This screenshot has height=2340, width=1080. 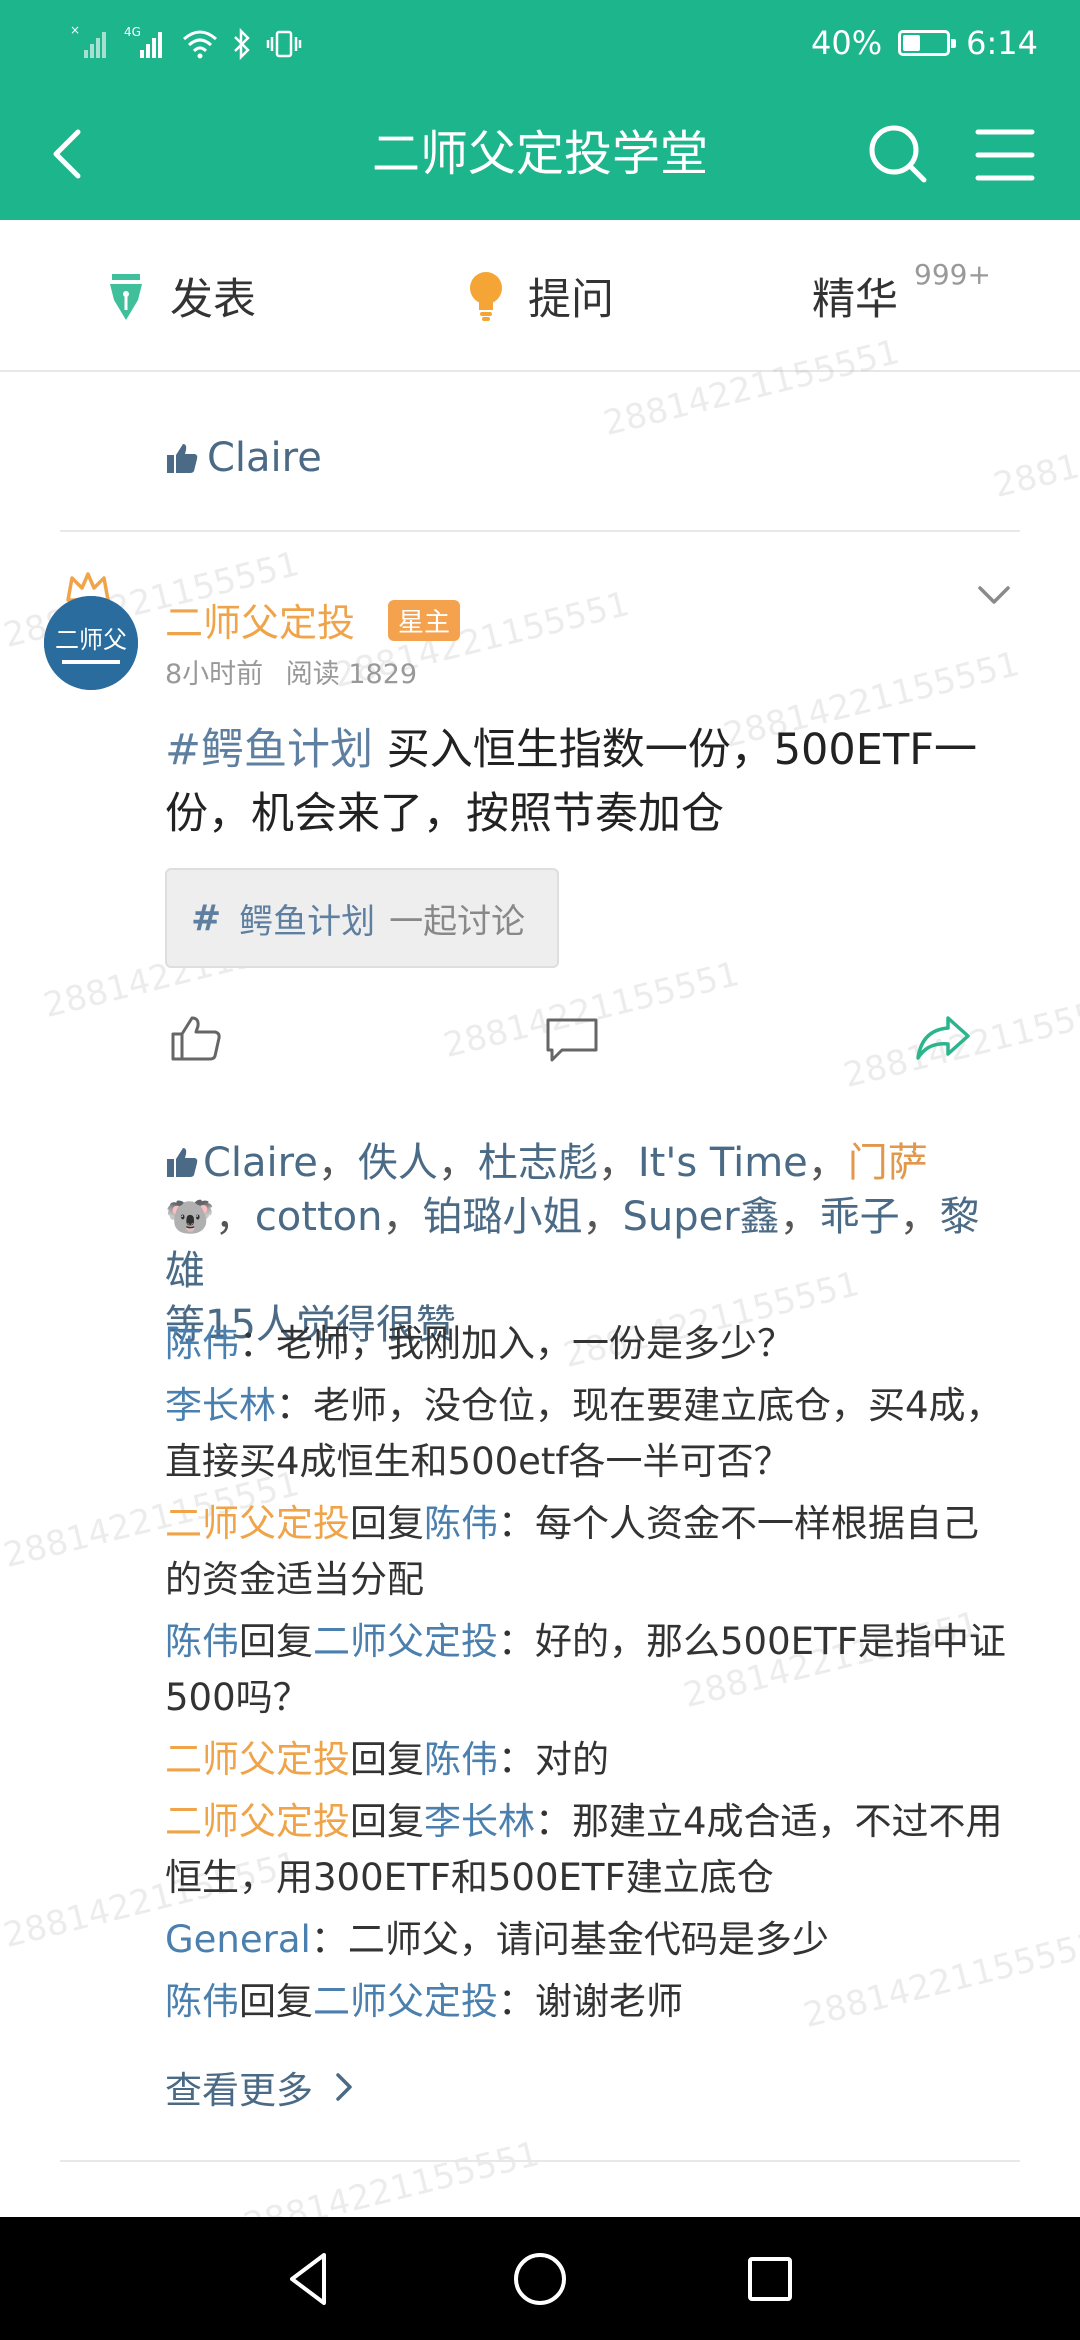 I want to click on comment-icon, so click(x=572, y=1040).